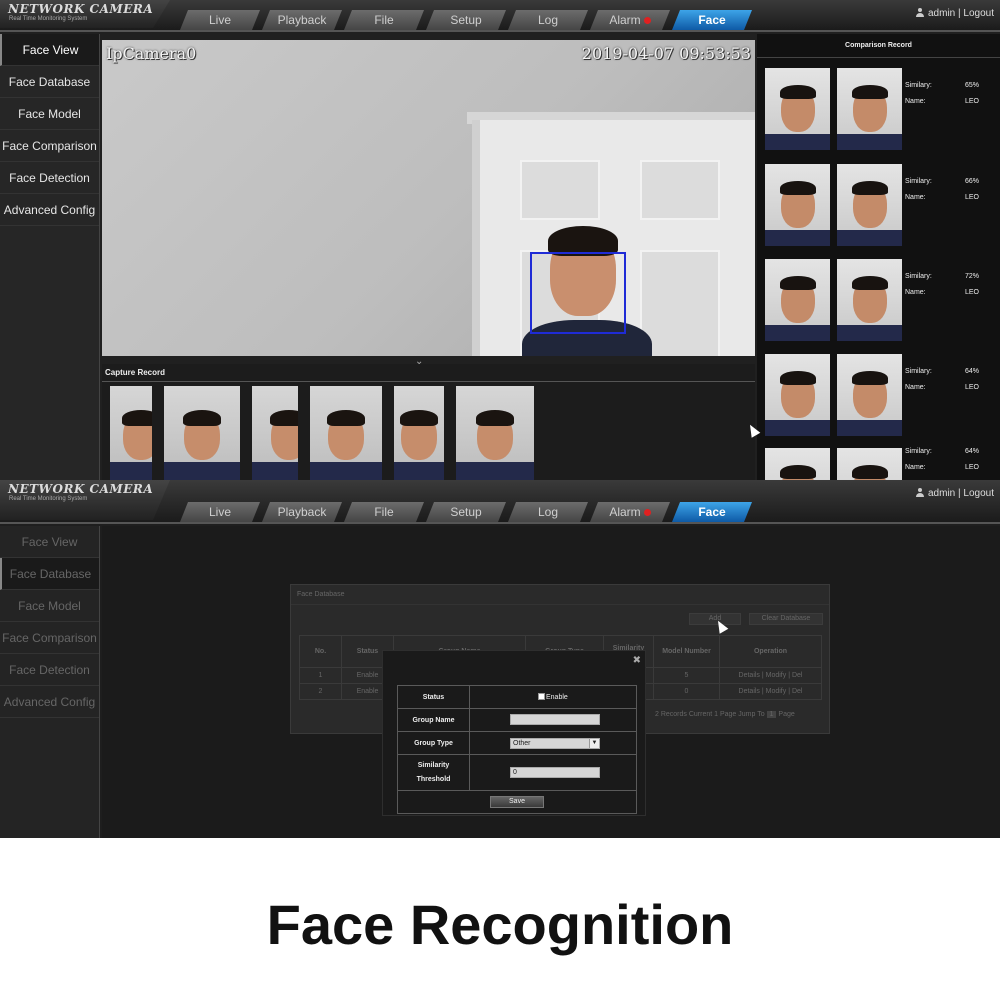 The width and height of the screenshot is (1000, 1000). I want to click on pagination-text: 2 Records Current 1 Page Jump To, so click(710, 714).